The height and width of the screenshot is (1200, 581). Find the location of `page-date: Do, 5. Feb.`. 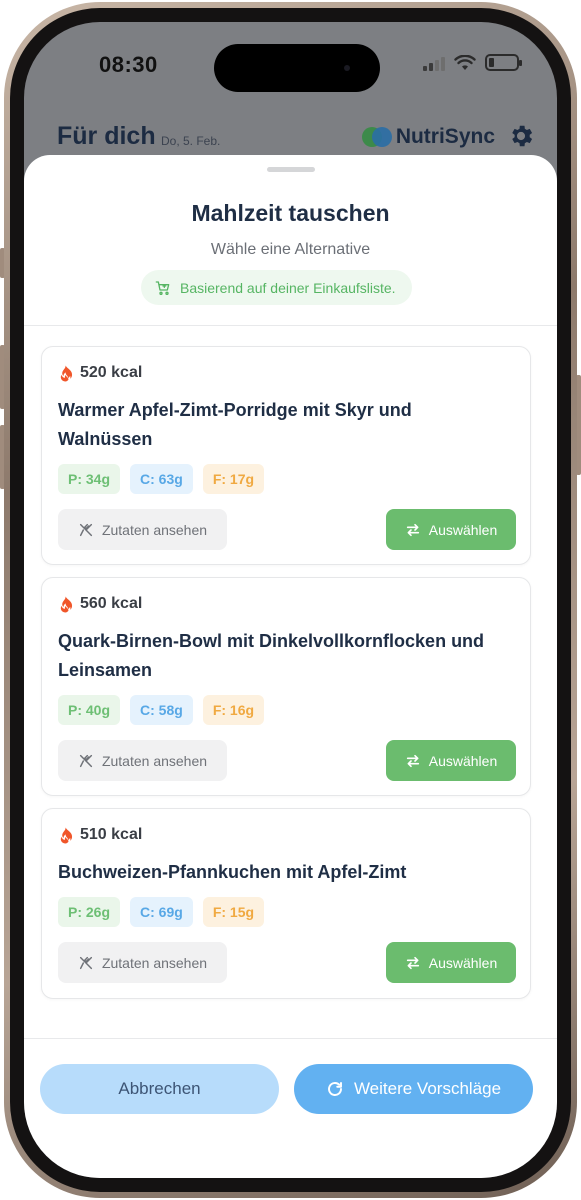

page-date: Do, 5. Feb. is located at coordinates (191, 141).